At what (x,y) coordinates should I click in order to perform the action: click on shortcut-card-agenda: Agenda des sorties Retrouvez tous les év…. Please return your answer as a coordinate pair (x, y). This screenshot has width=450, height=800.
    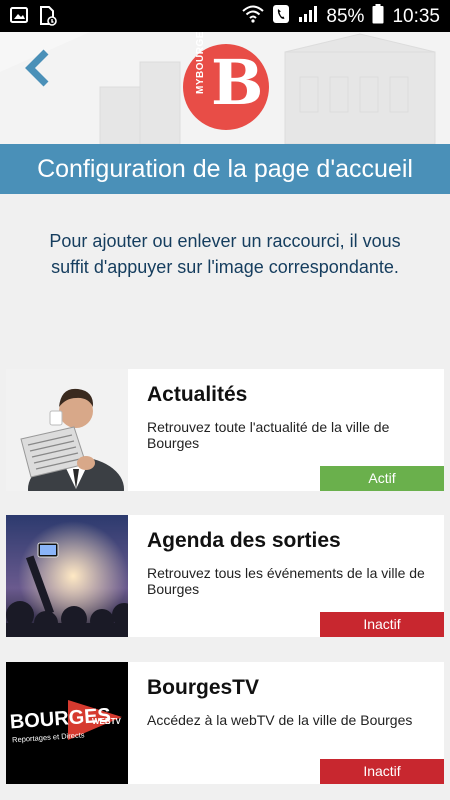
    Looking at the image, I should click on (225, 576).